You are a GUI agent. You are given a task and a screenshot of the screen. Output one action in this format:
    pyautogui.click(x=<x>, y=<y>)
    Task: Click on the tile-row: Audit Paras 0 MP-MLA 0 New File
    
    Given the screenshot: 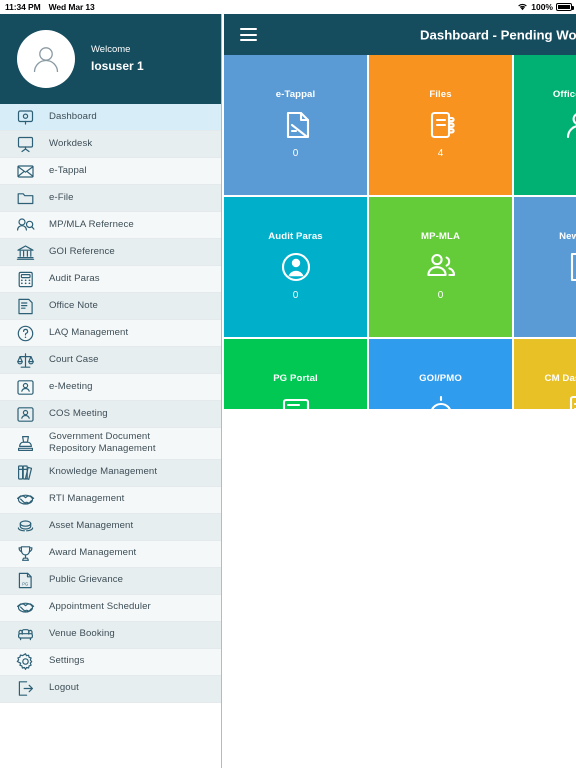 What is the action you would take?
    pyautogui.click(x=400, y=267)
    